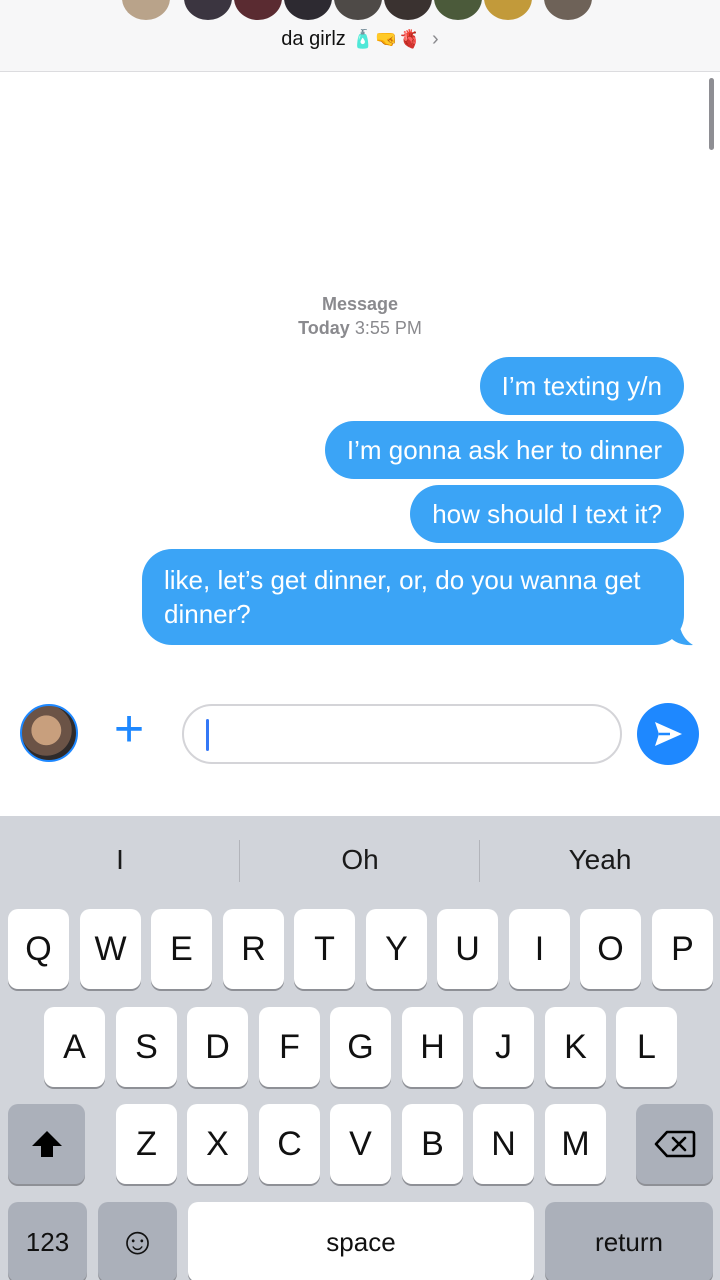 This screenshot has width=720, height=1280. I want to click on space-key: space, so click(361, 1241).